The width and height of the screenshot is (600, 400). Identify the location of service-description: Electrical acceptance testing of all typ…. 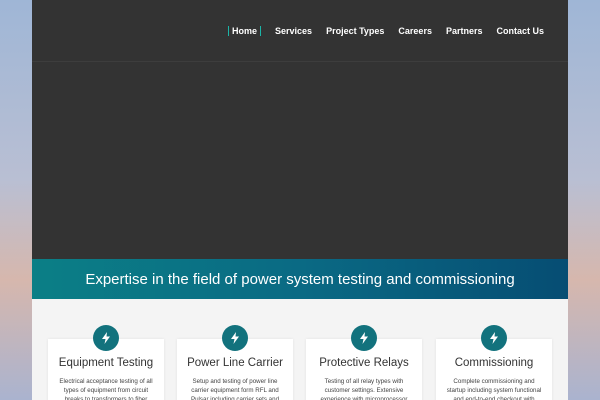
(106, 389).